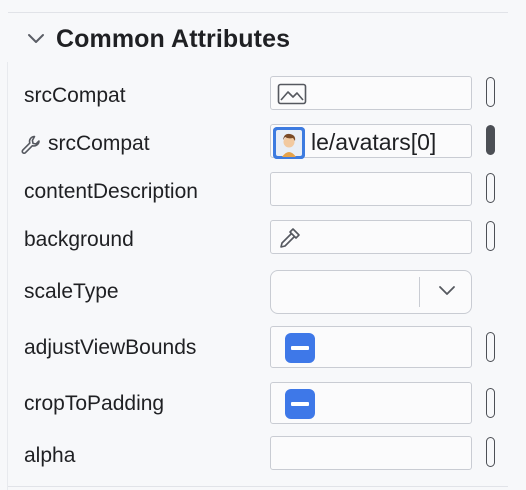 This screenshot has height=490, width=526. What do you see at coordinates (371, 292) in the screenshot?
I see `scaletype-dropdown` at bounding box center [371, 292].